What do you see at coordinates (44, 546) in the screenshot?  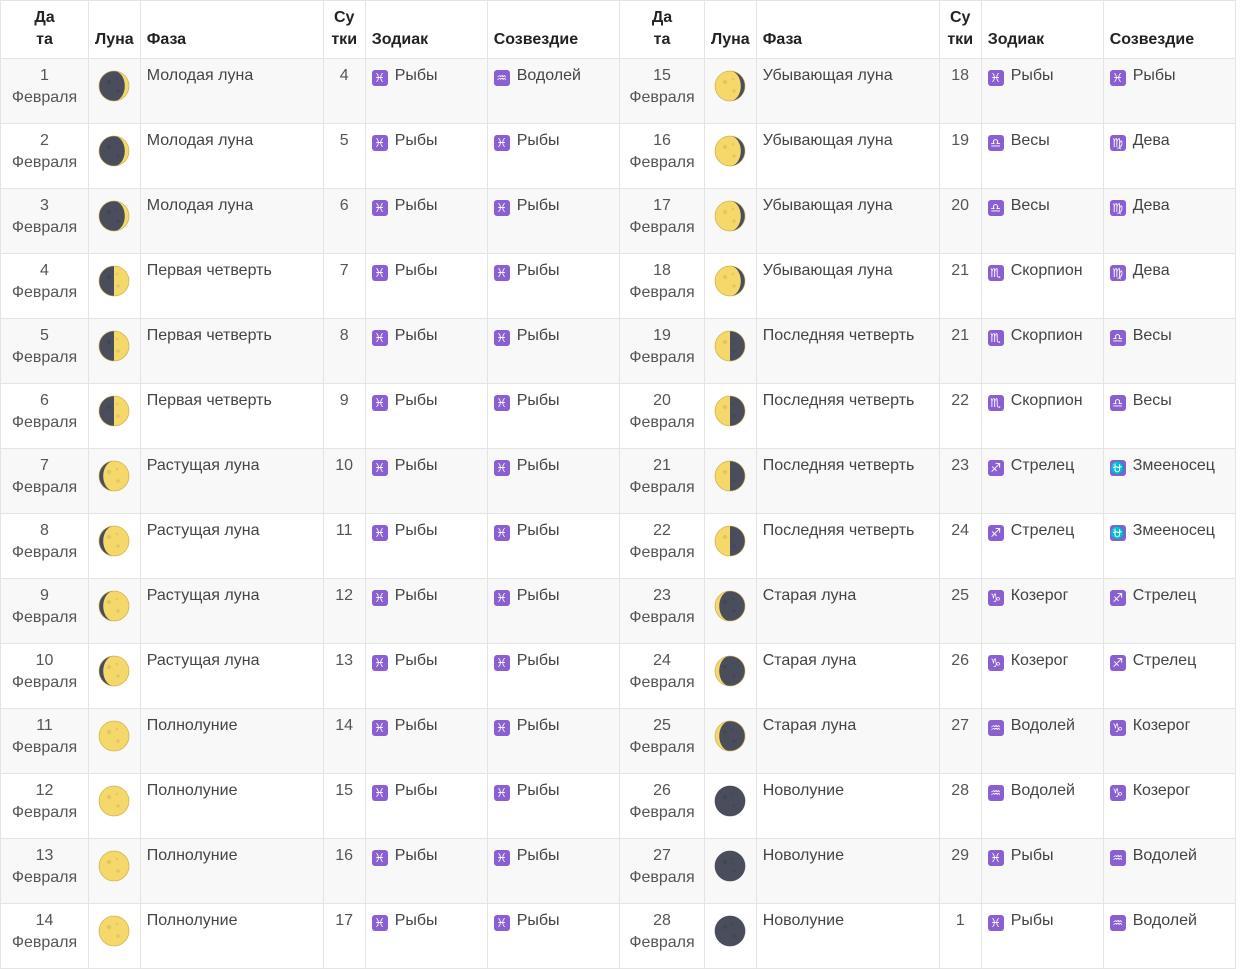 I see `date-cell: 8 Февраля` at bounding box center [44, 546].